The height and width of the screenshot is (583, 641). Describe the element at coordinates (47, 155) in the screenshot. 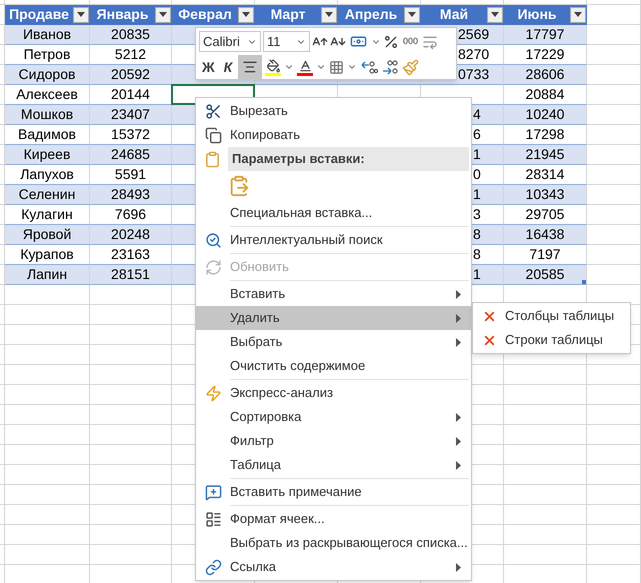

I see `table-cell: Киреев` at that location.